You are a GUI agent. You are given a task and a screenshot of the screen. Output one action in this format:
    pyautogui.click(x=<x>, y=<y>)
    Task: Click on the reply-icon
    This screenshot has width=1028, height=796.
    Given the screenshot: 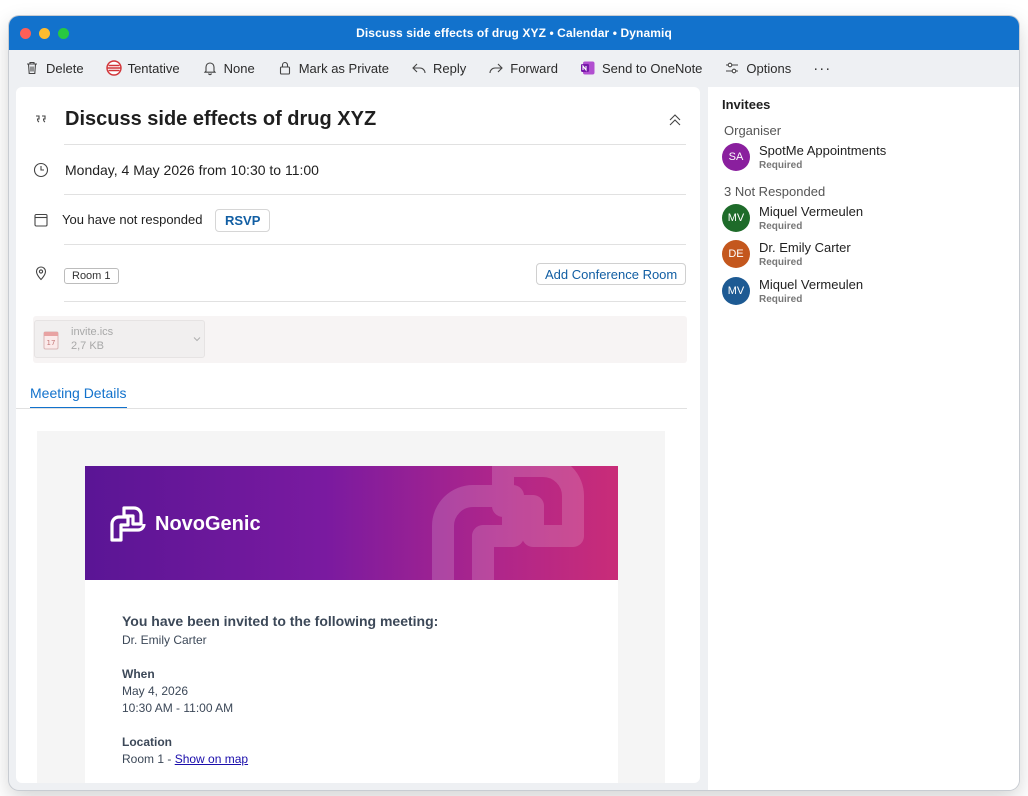 What is the action you would take?
    pyautogui.click(x=419, y=68)
    